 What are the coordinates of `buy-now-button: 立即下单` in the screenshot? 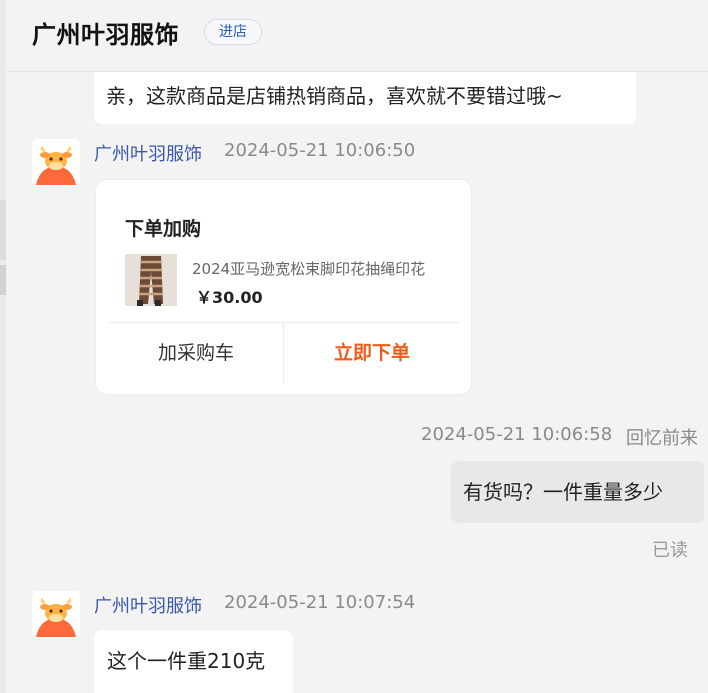 It's located at (372, 353).